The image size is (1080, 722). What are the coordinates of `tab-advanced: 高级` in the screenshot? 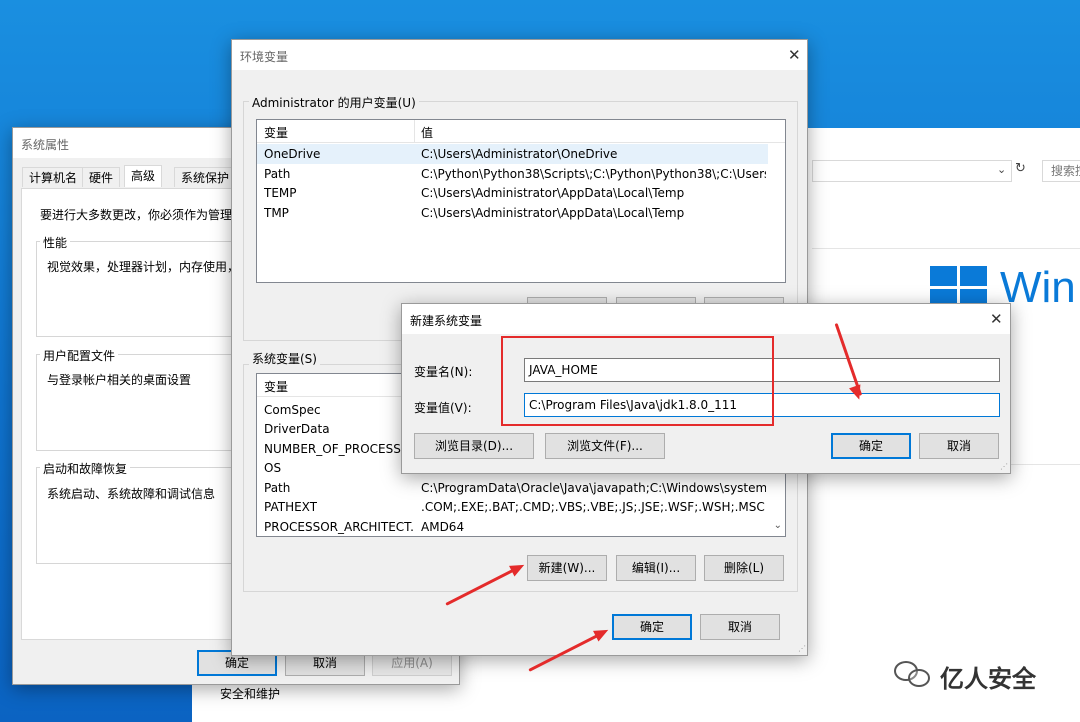 It's located at (143, 176).